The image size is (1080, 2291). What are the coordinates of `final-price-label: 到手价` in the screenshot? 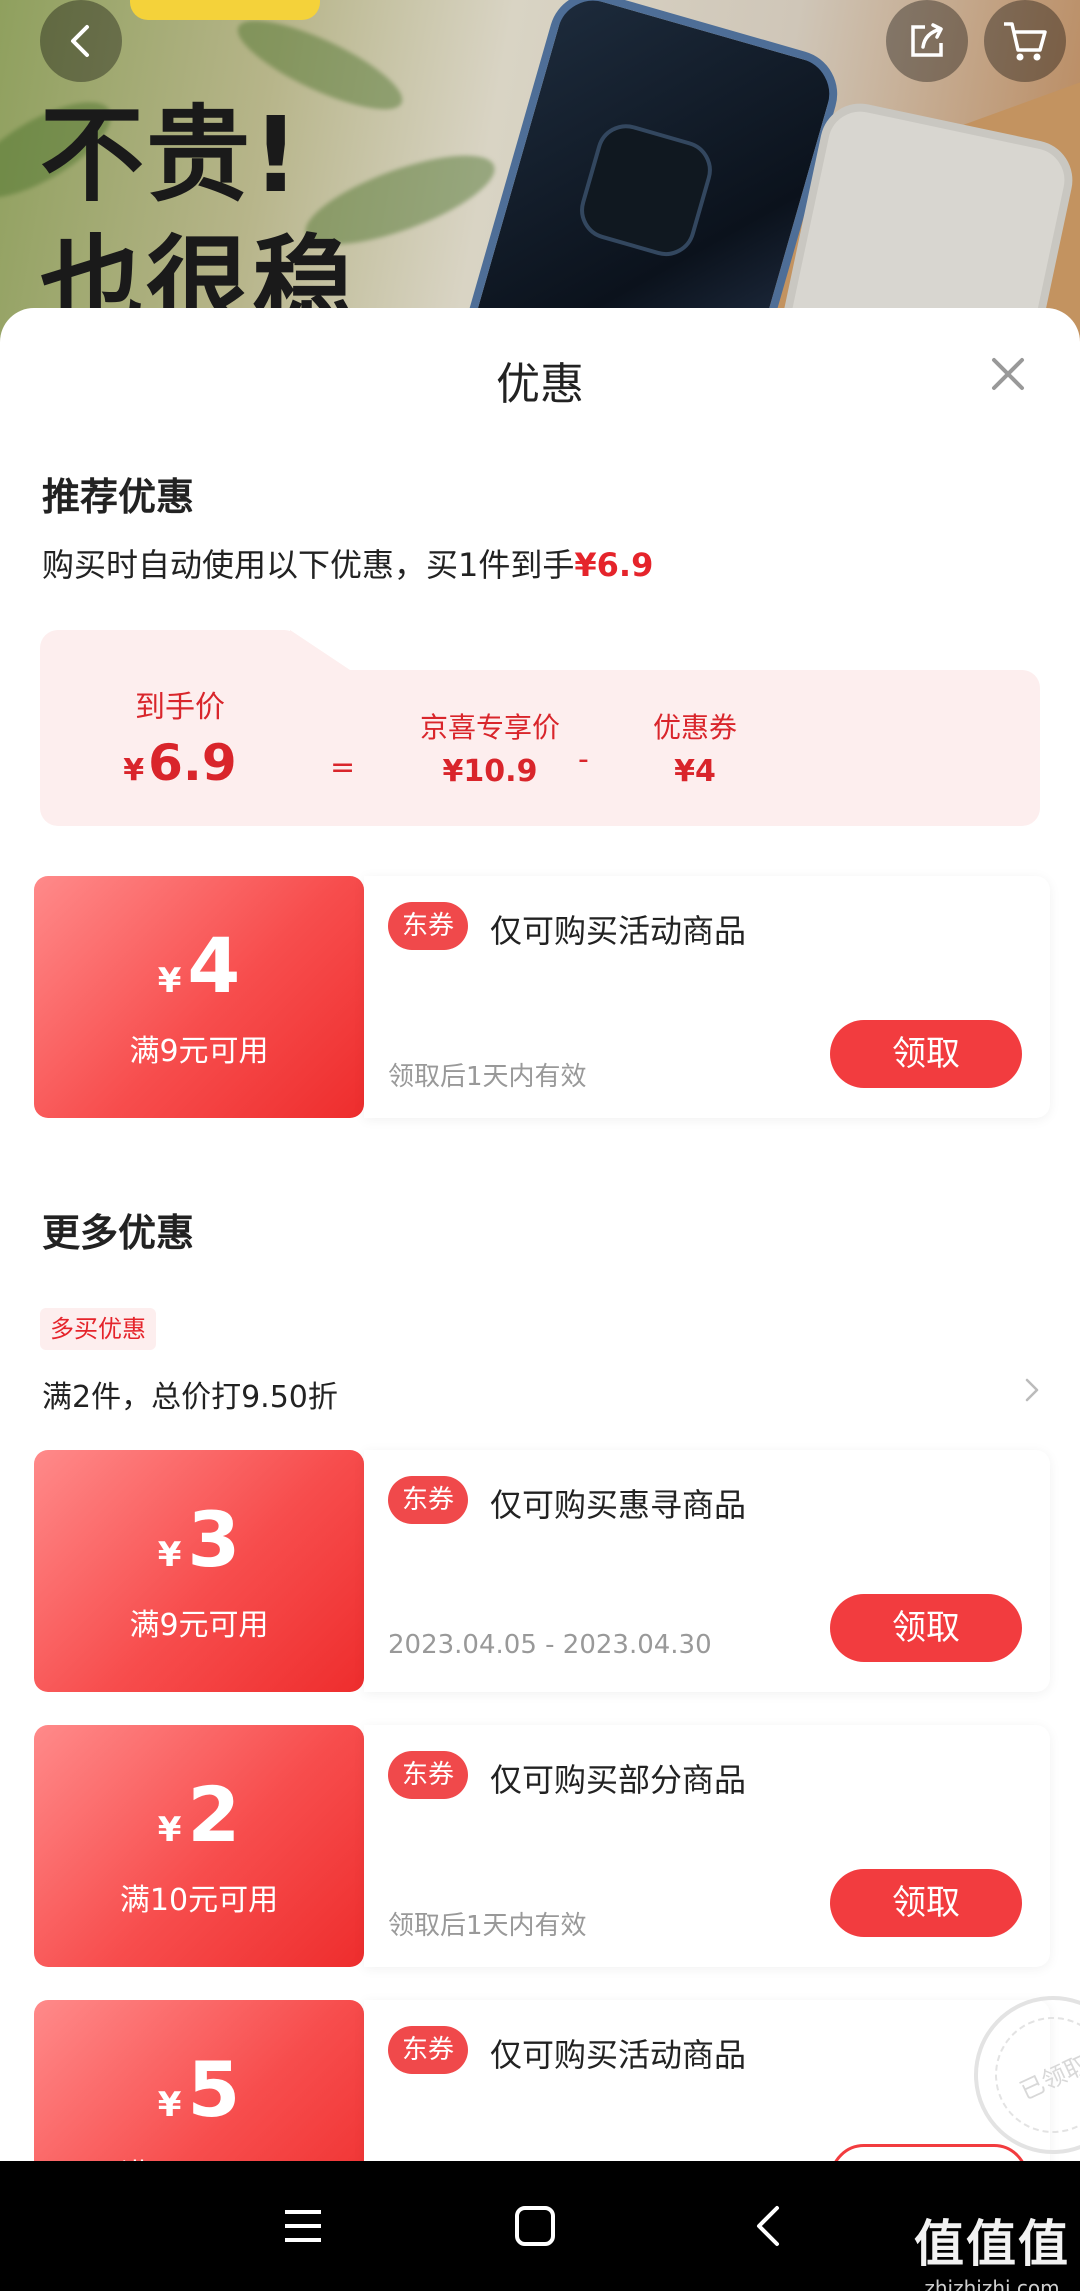 It's located at (180, 707).